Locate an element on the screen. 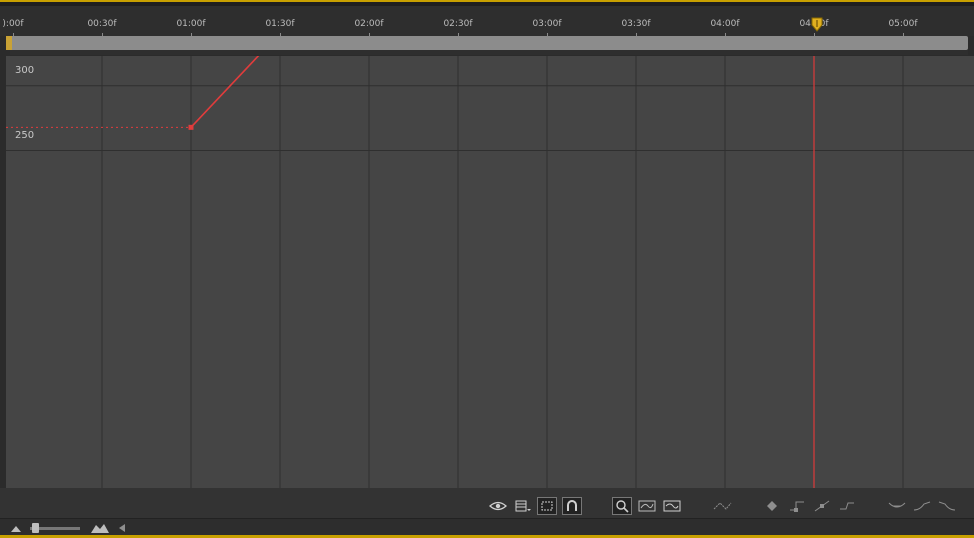 This screenshot has width=974, height=538. scroll-left-arrow-icon is located at coordinates (122, 528).